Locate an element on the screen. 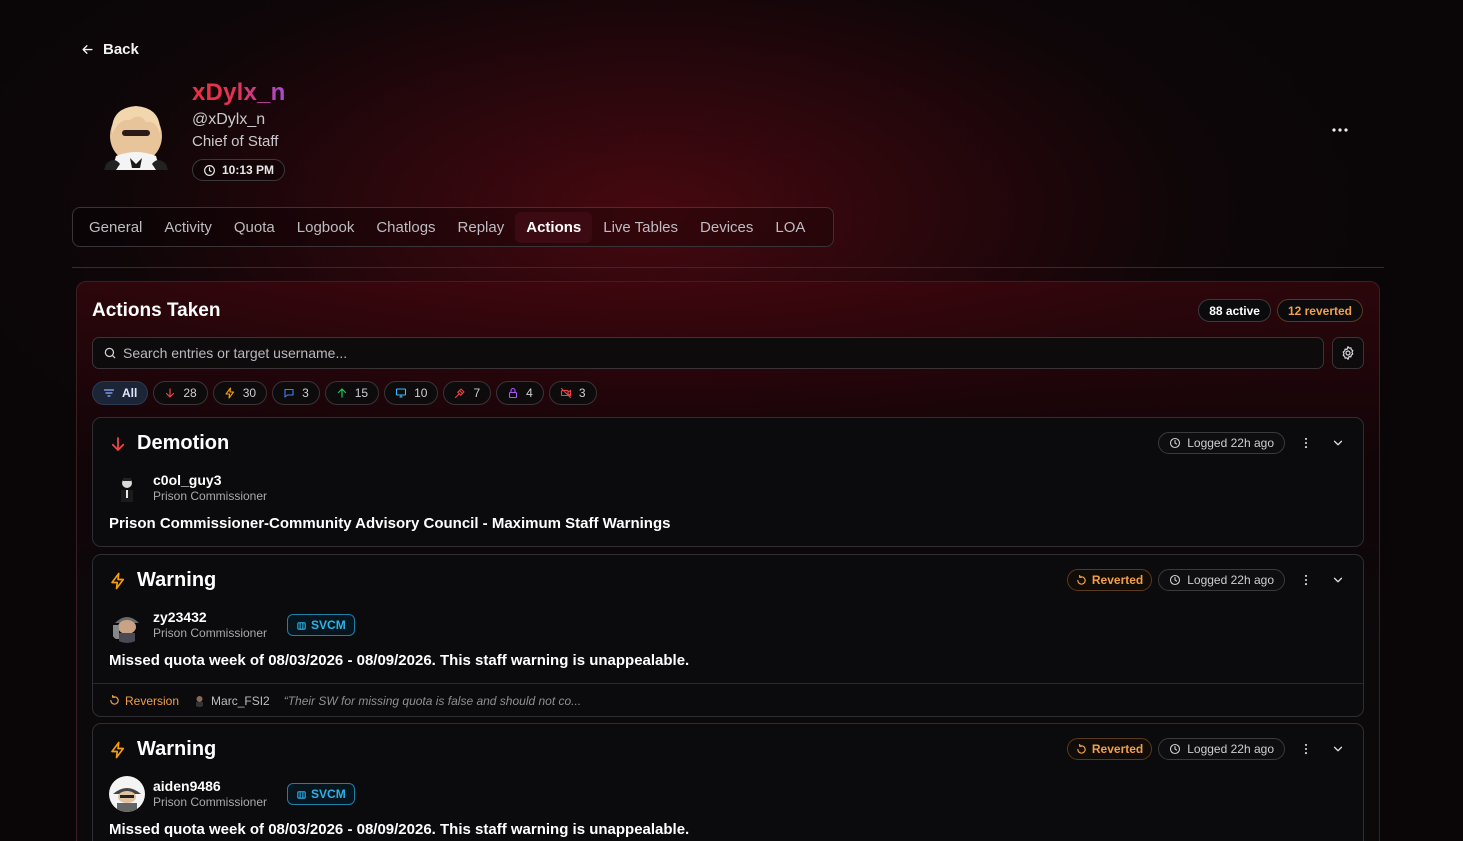  filter-count: 7 is located at coordinates (477, 393).